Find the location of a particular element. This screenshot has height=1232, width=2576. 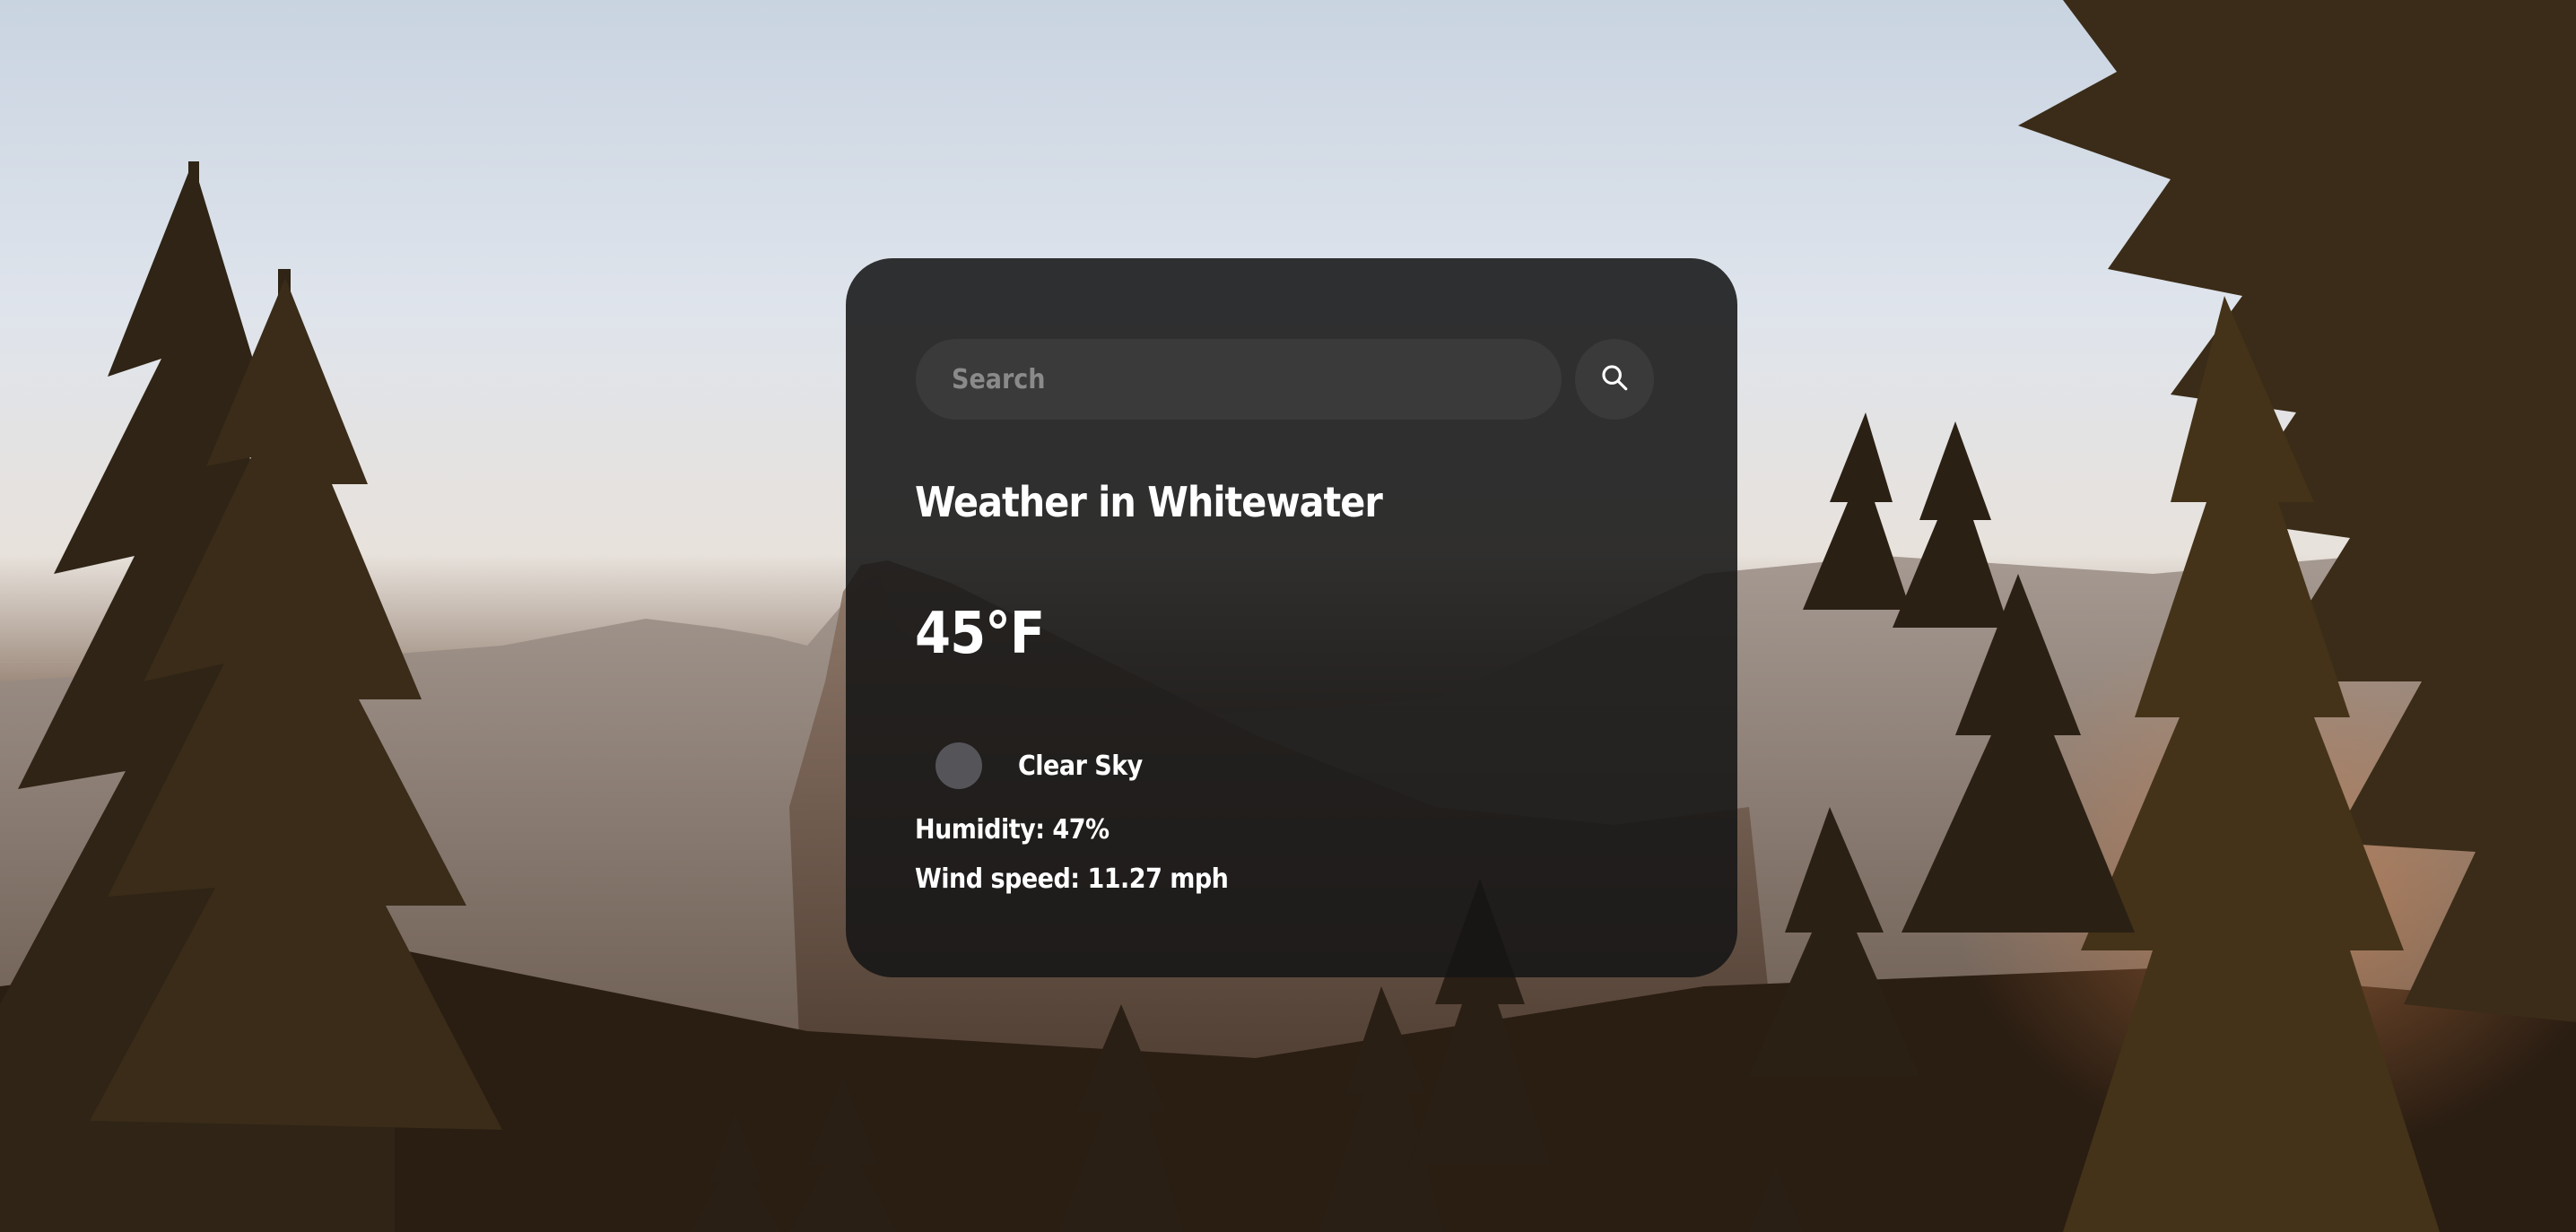

search-input is located at coordinates (1239, 379).